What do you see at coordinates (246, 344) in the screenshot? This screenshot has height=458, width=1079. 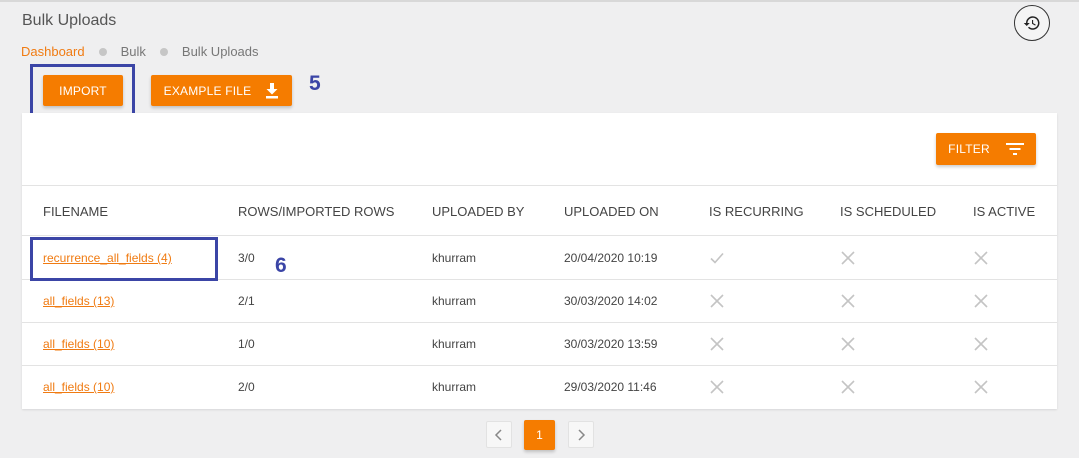 I see `rows-imported-value: 1/0` at bounding box center [246, 344].